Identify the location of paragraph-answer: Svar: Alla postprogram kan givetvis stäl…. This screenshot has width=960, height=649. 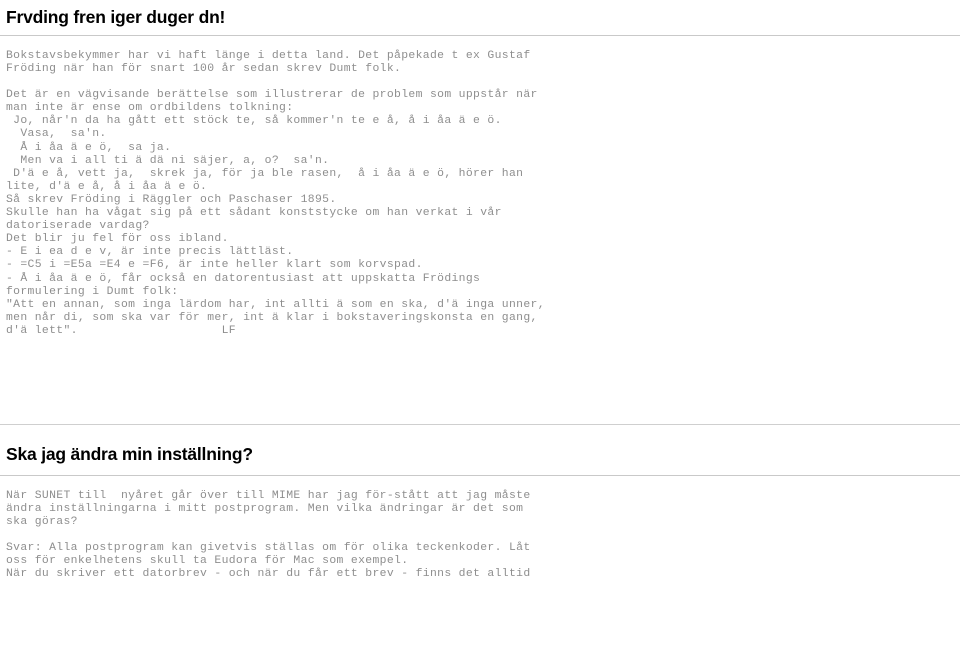
(268, 561).